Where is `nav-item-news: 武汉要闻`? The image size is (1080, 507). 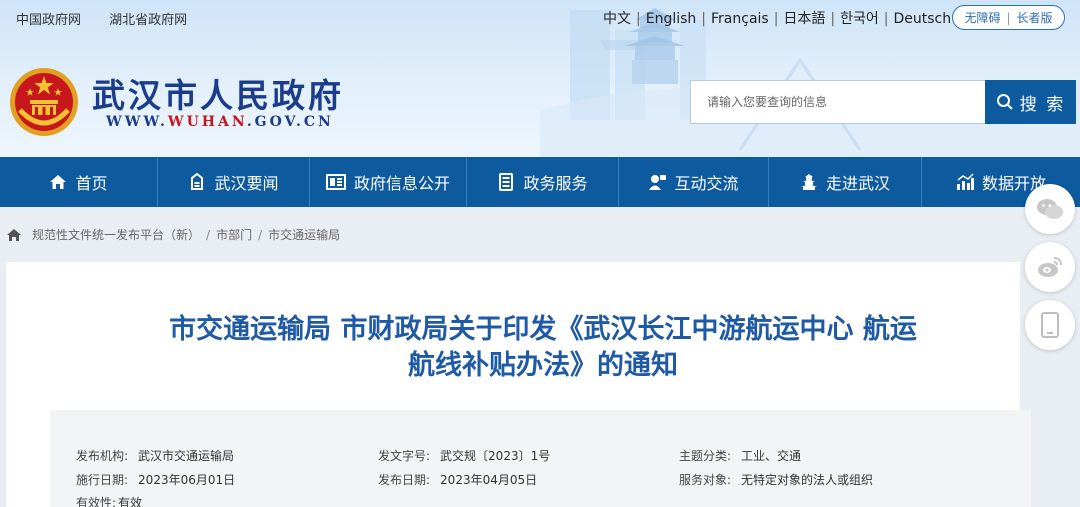
nav-item-news: 武汉要闻 is located at coordinates (234, 182).